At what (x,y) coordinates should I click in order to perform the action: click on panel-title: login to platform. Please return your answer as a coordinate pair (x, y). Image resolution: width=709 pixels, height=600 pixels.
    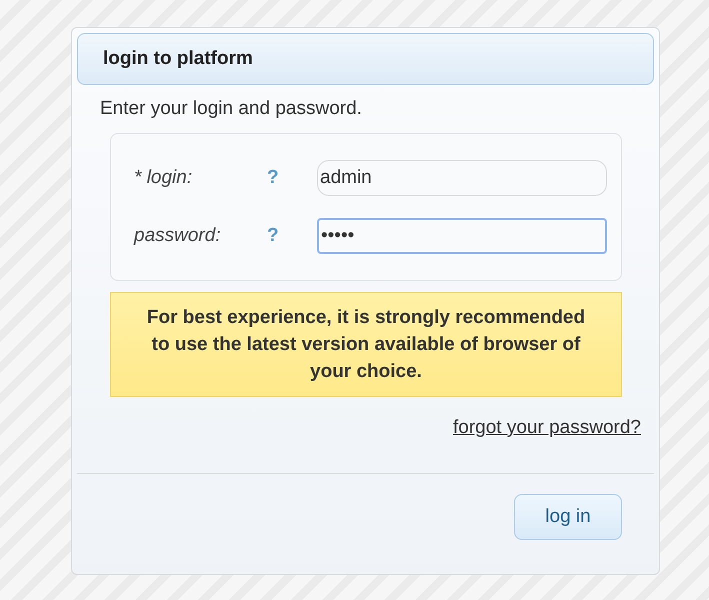
    Looking at the image, I should click on (178, 59).